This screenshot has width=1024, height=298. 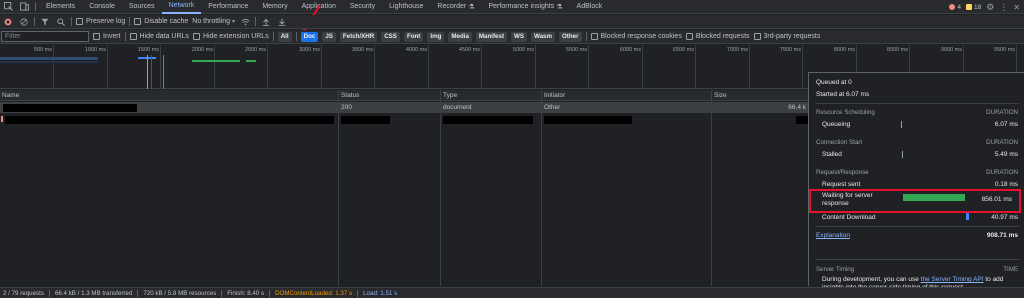 What do you see at coordinates (452, 6) in the screenshot?
I see `tab-recorder-label: Recorder` at bounding box center [452, 6].